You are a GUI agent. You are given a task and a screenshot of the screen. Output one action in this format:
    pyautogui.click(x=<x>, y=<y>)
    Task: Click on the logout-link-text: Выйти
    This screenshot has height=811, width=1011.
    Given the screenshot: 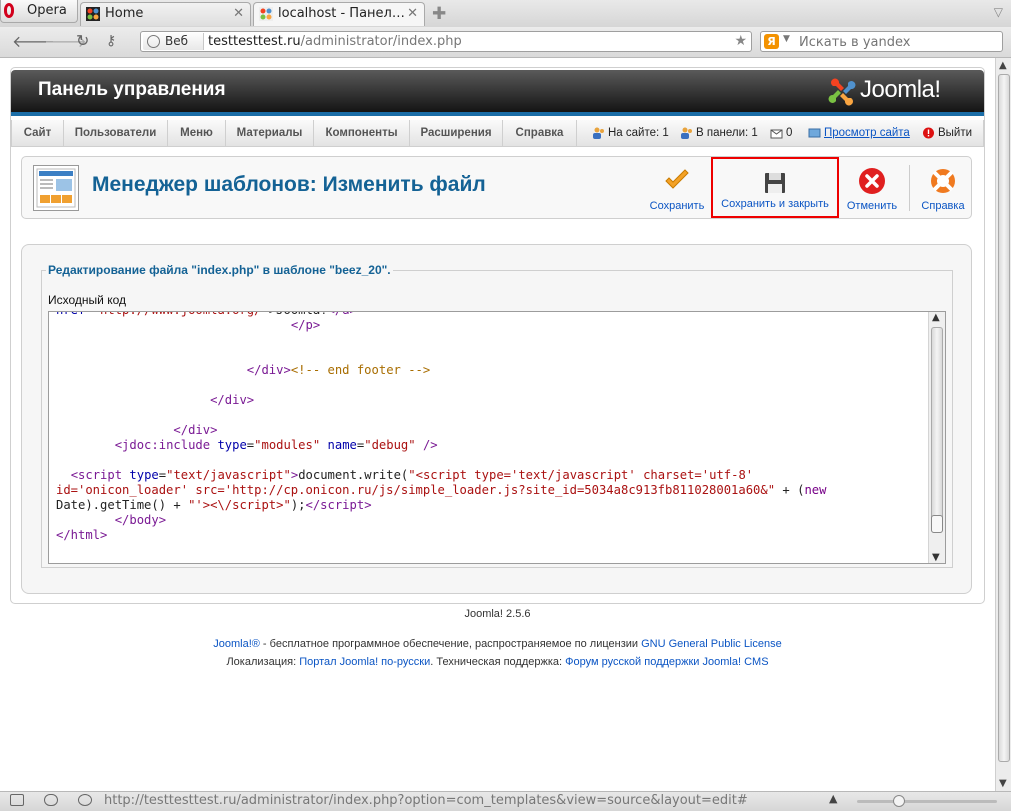 What is the action you would take?
    pyautogui.click(x=955, y=133)
    